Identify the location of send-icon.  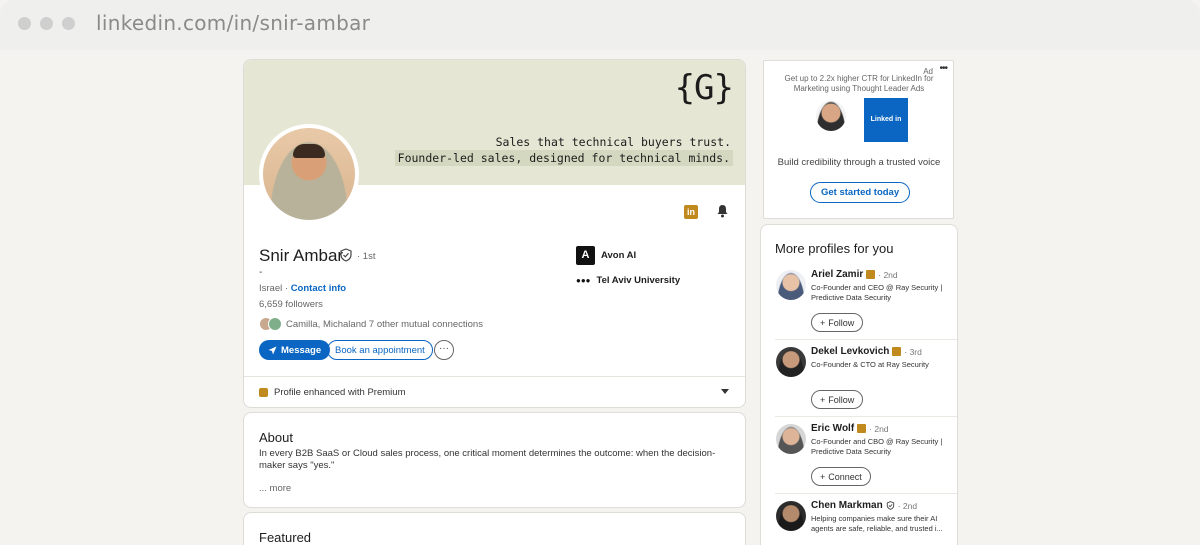
(272, 350).